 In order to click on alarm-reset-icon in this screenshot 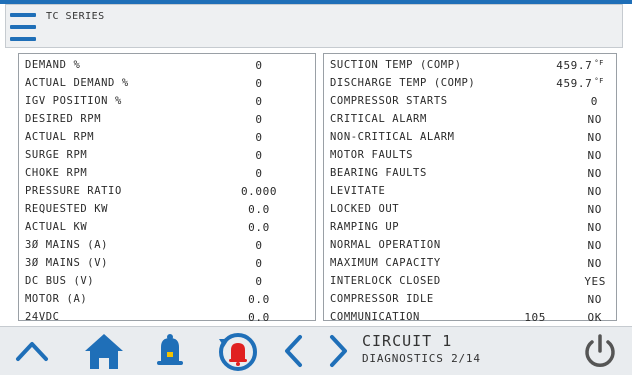, I will do `click(238, 351)`.